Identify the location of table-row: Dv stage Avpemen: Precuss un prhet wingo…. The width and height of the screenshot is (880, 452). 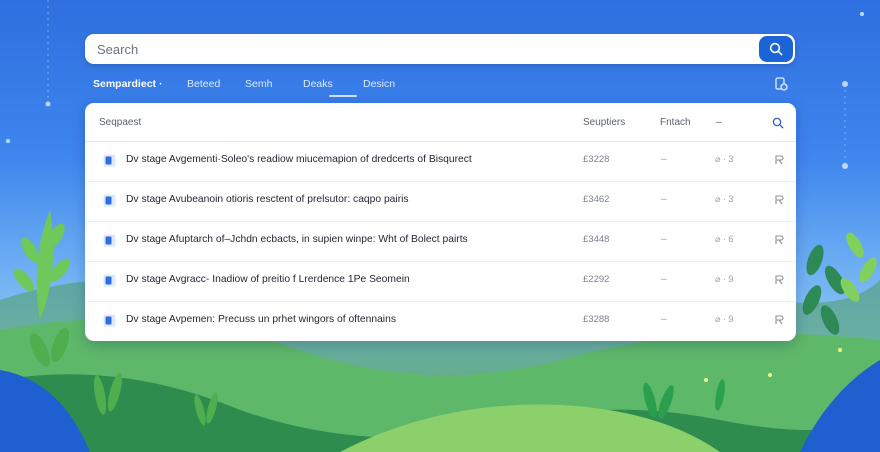
(440, 321).